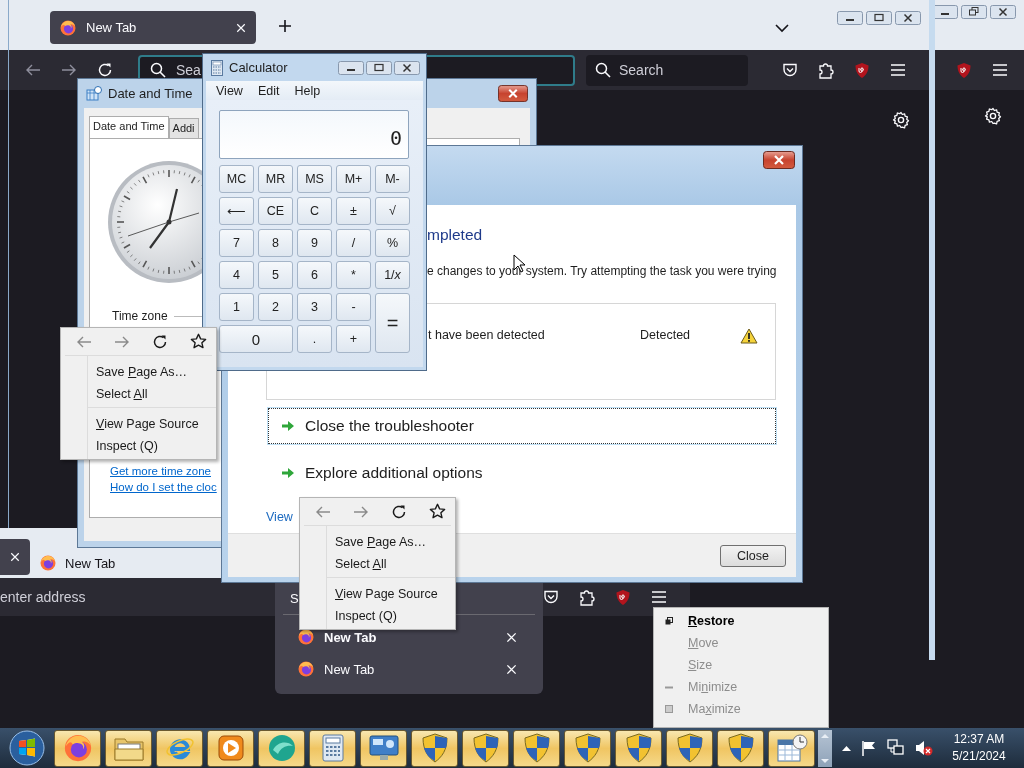 This screenshot has height=768, width=1024. Describe the element at coordinates (285, 26) in the screenshot. I see `new-tab-icon` at that location.